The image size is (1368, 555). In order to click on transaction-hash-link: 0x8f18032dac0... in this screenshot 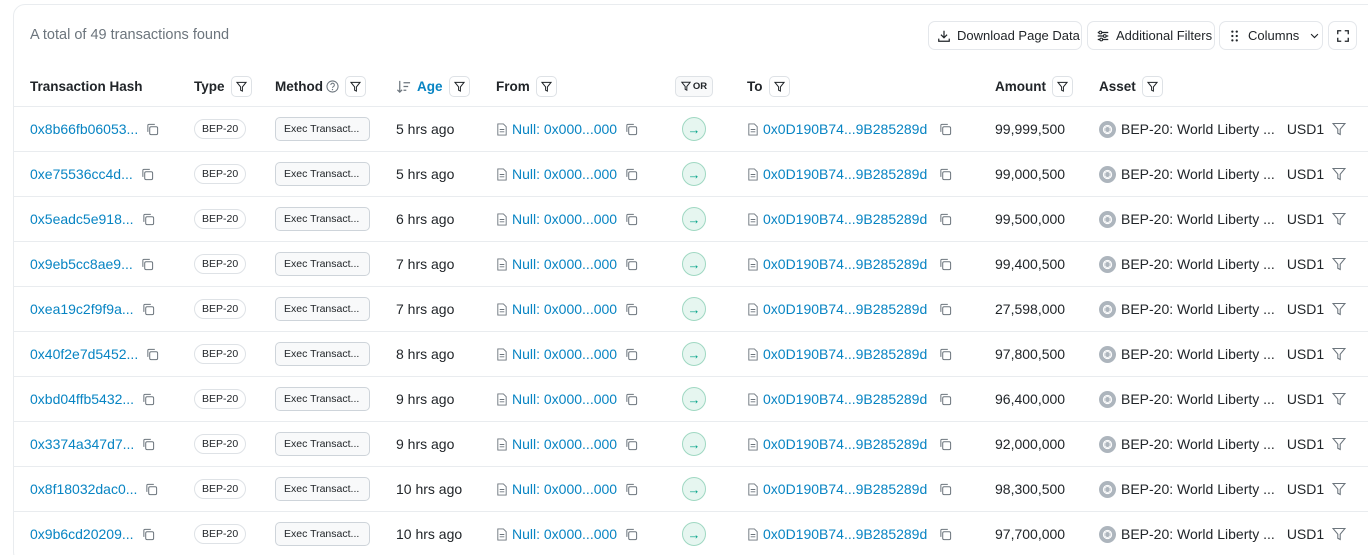, I will do `click(83, 489)`.